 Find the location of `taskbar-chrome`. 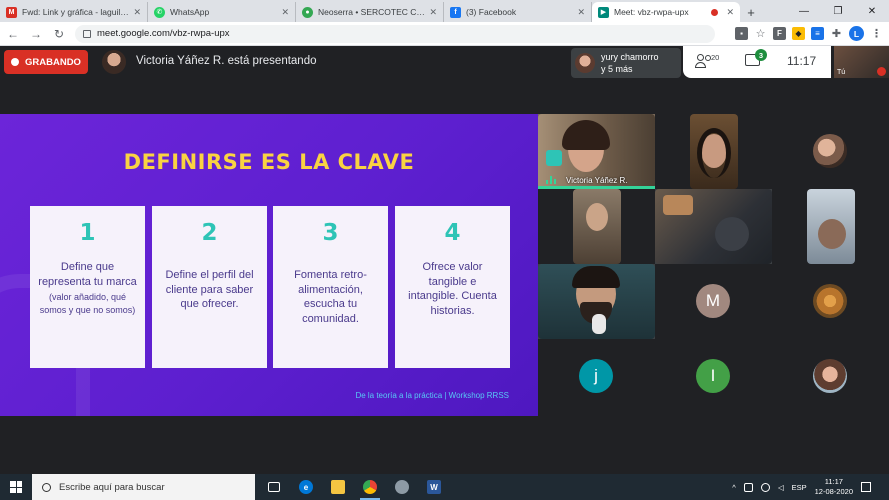

taskbar-chrome is located at coordinates (370, 487).